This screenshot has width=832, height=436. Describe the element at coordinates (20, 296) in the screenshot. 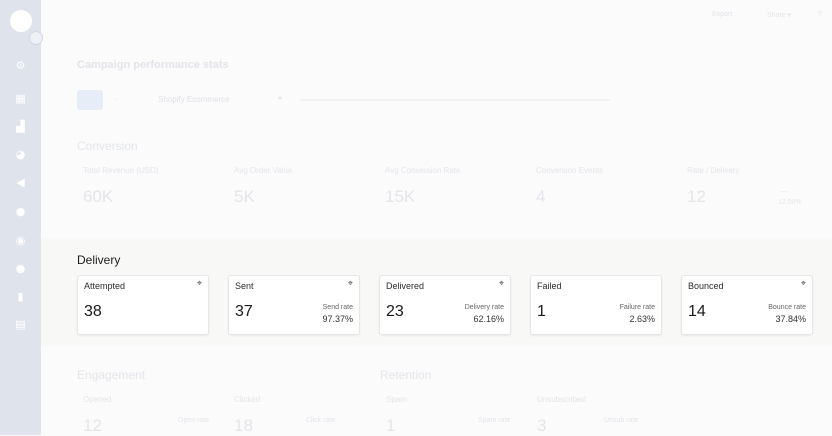

I see `document-icon: ▮` at that location.